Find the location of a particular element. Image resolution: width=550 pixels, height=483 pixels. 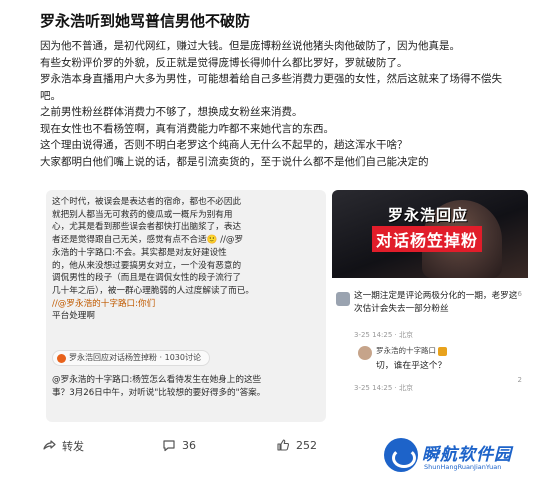

reply-author-name: 罗永浩的十字路口 is located at coordinates (406, 350).